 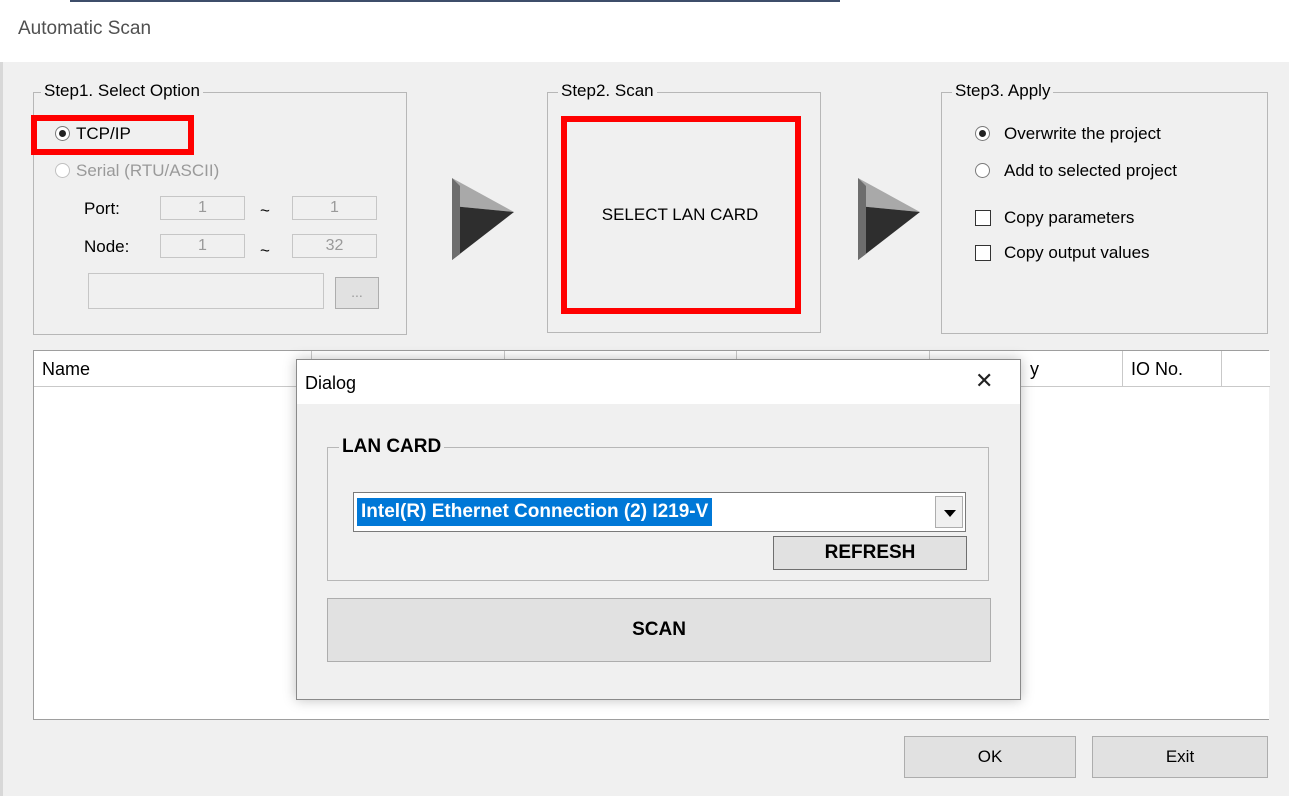 What do you see at coordinates (392, 447) in the screenshot?
I see `lan-card-legend: LAN CARD` at bounding box center [392, 447].